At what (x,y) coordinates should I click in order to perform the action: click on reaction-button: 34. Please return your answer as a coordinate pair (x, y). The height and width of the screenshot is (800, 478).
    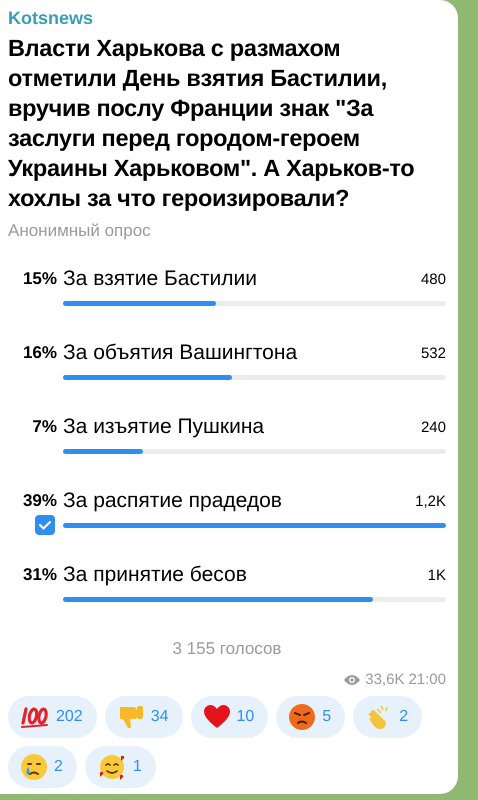
    Looking at the image, I should click on (143, 717).